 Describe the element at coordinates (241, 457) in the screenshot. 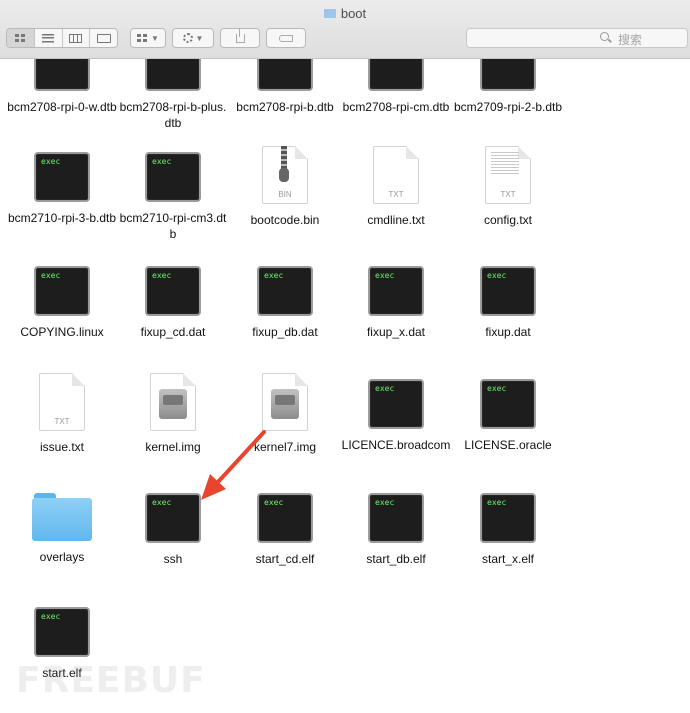

I see `arrow-shaft` at that location.